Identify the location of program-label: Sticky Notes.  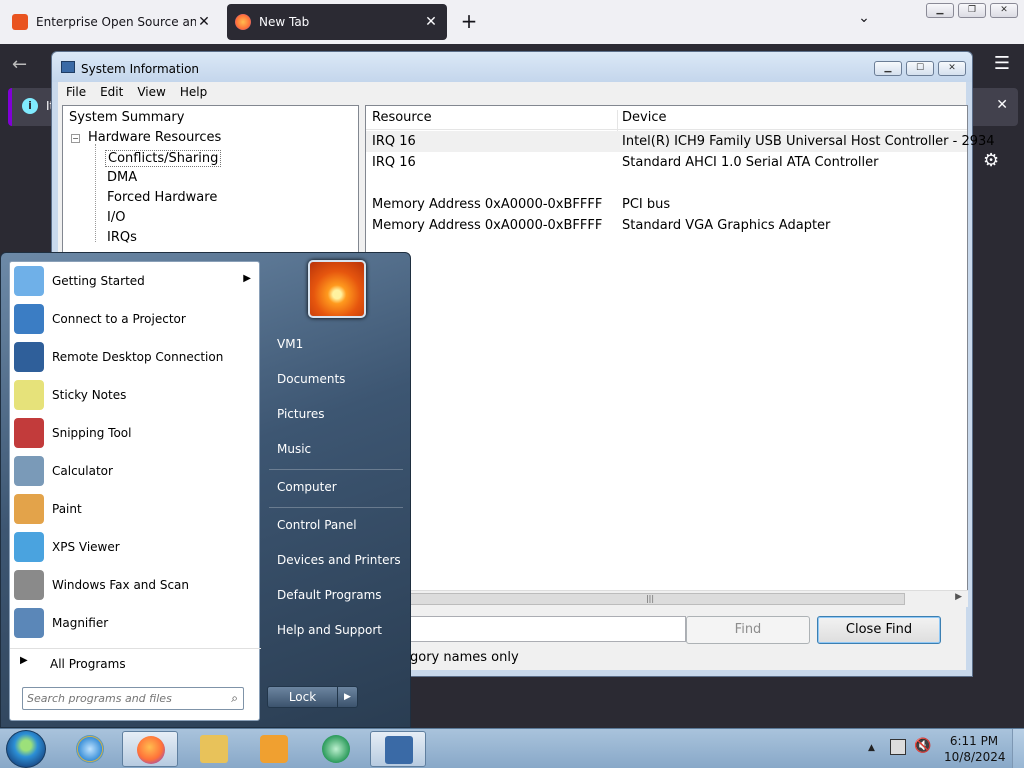
(89, 395).